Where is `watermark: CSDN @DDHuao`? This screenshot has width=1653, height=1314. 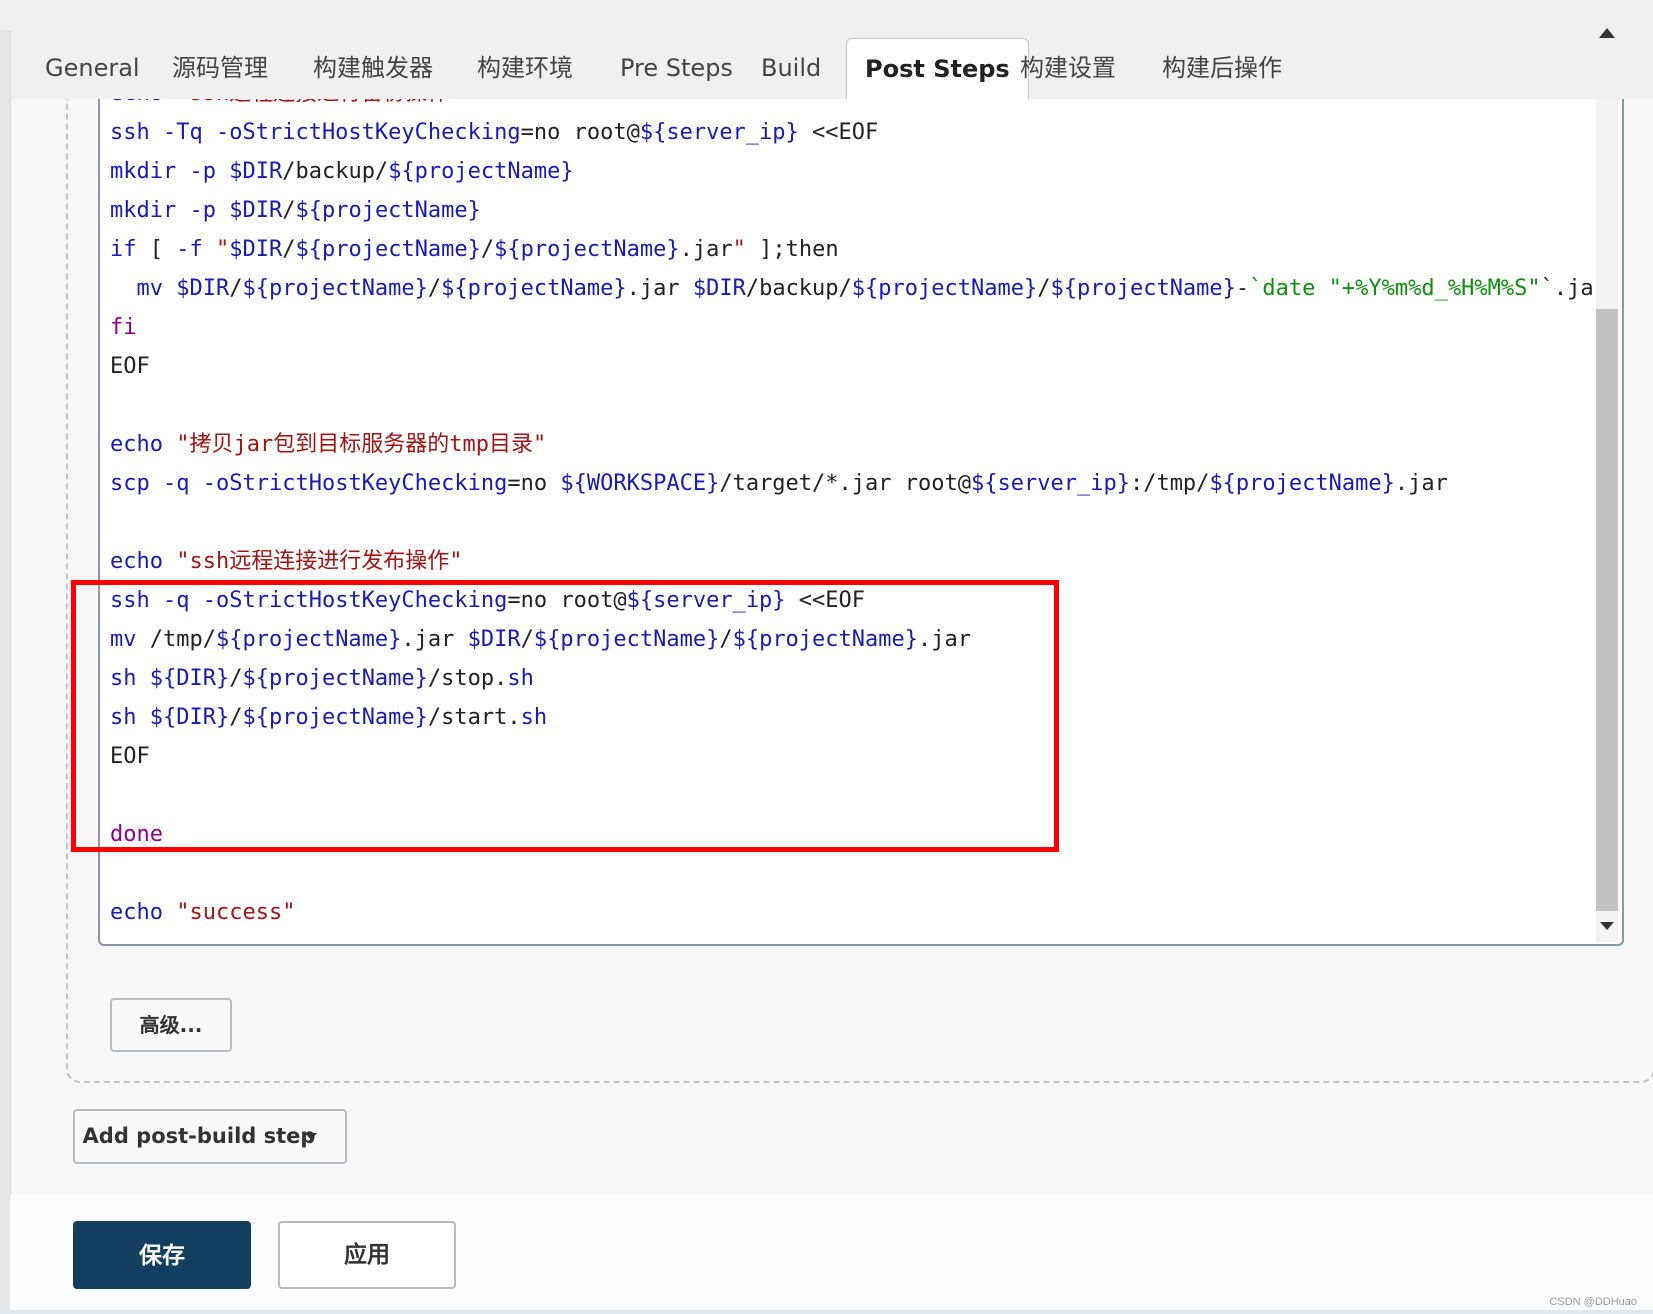 watermark: CSDN @DDHuao is located at coordinates (1593, 1302).